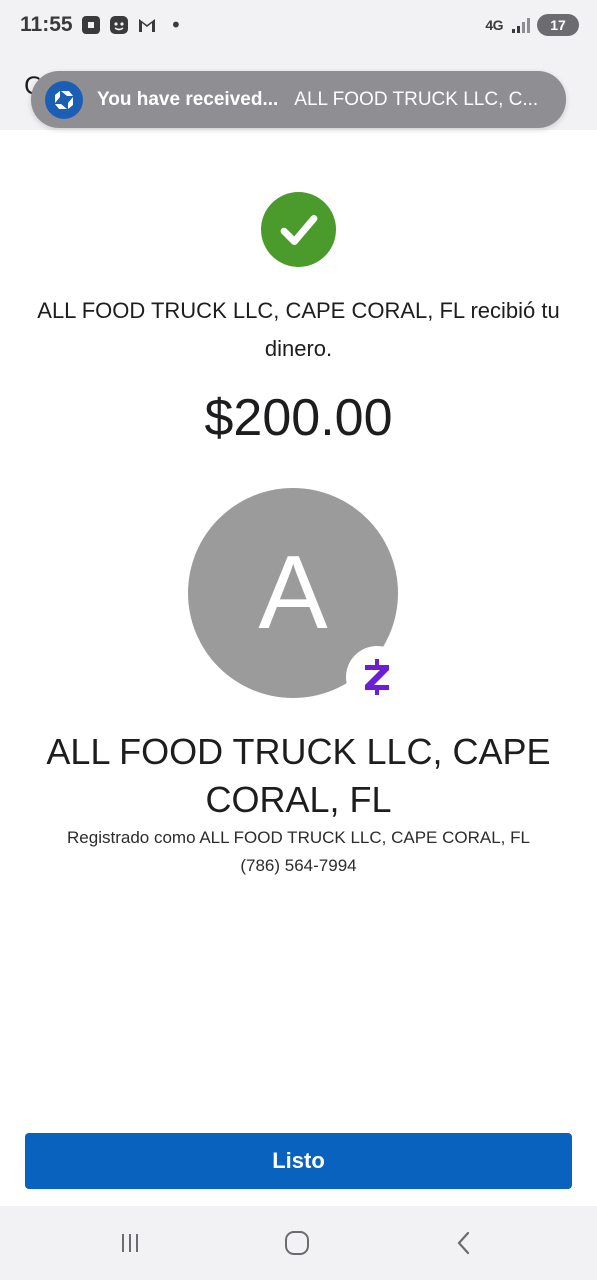 Image resolution: width=597 pixels, height=1280 pixels. What do you see at coordinates (119, 25) in the screenshot?
I see `app-icon` at bounding box center [119, 25].